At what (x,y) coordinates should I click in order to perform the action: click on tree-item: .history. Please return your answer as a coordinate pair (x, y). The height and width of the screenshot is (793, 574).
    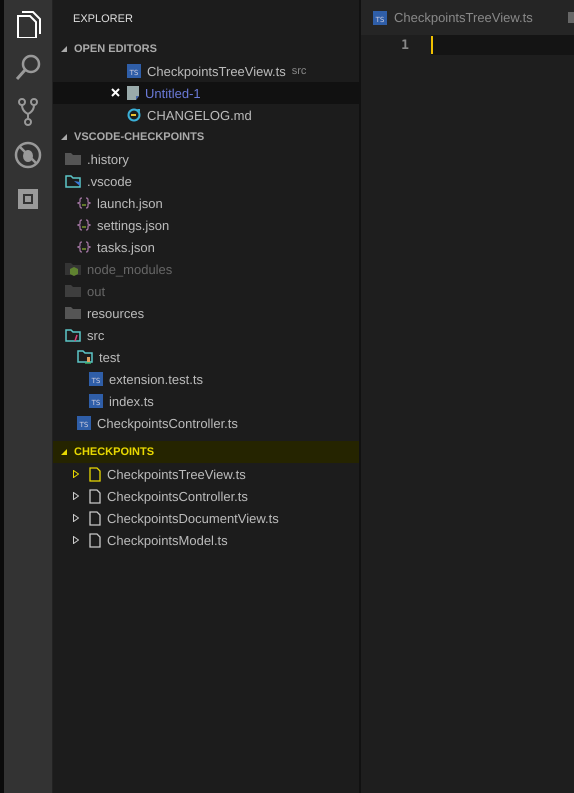
    Looking at the image, I should click on (206, 159).